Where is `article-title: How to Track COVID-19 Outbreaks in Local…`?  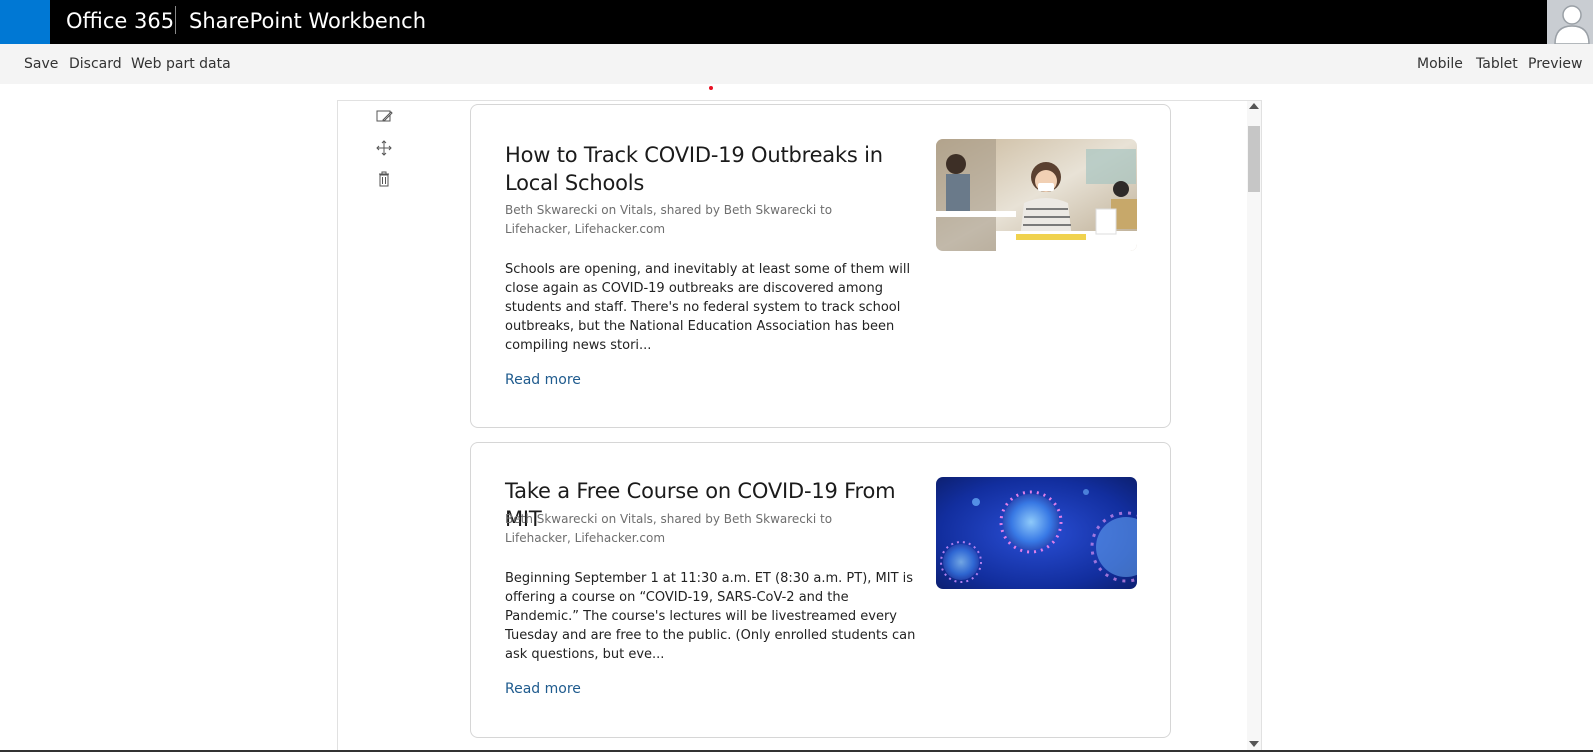
article-title: How to Track COVID-19 Outbreaks in Local… is located at coordinates (715, 169).